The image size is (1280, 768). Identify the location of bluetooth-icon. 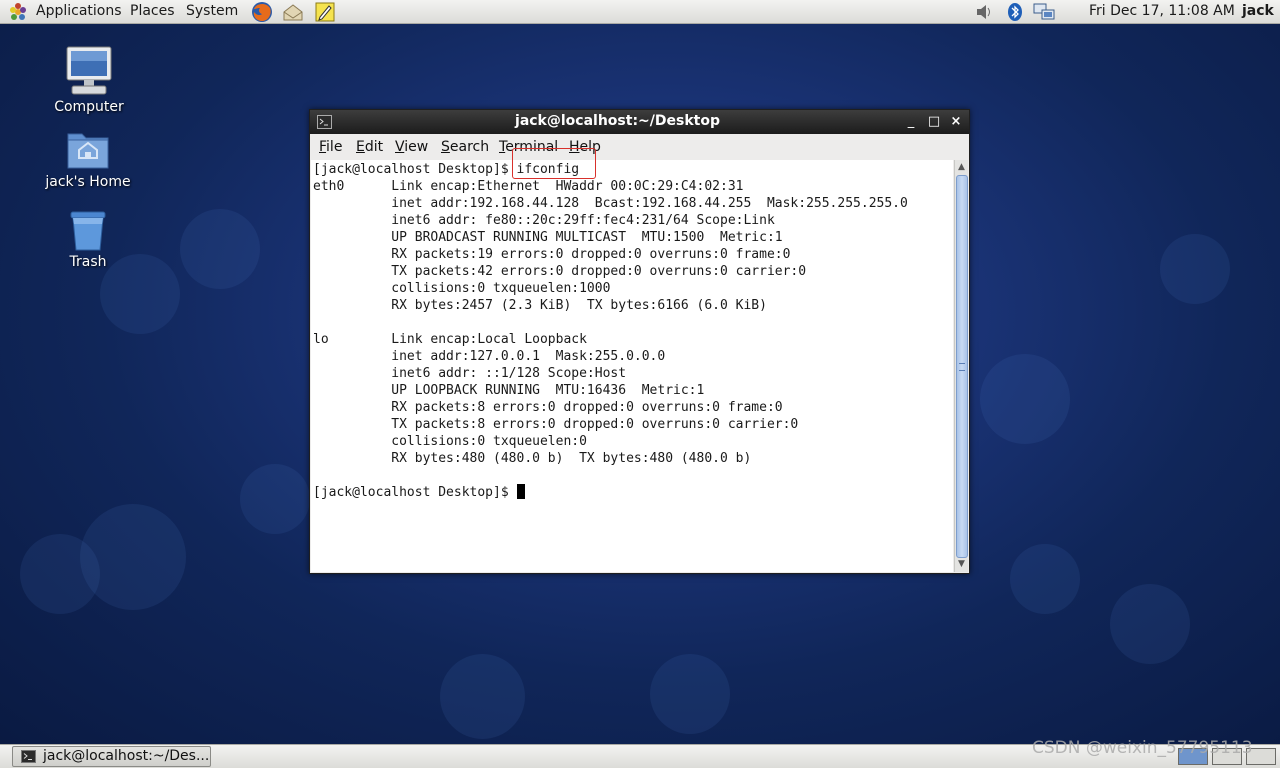
(1015, 12).